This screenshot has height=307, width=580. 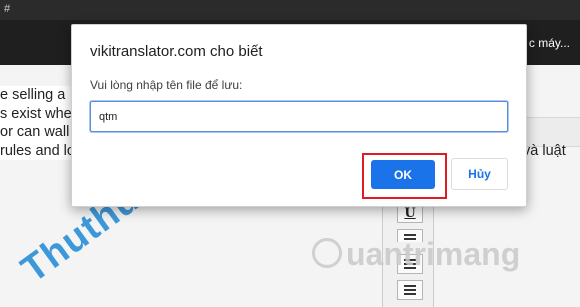 I want to click on watermark-circle-icon, so click(x=327, y=253).